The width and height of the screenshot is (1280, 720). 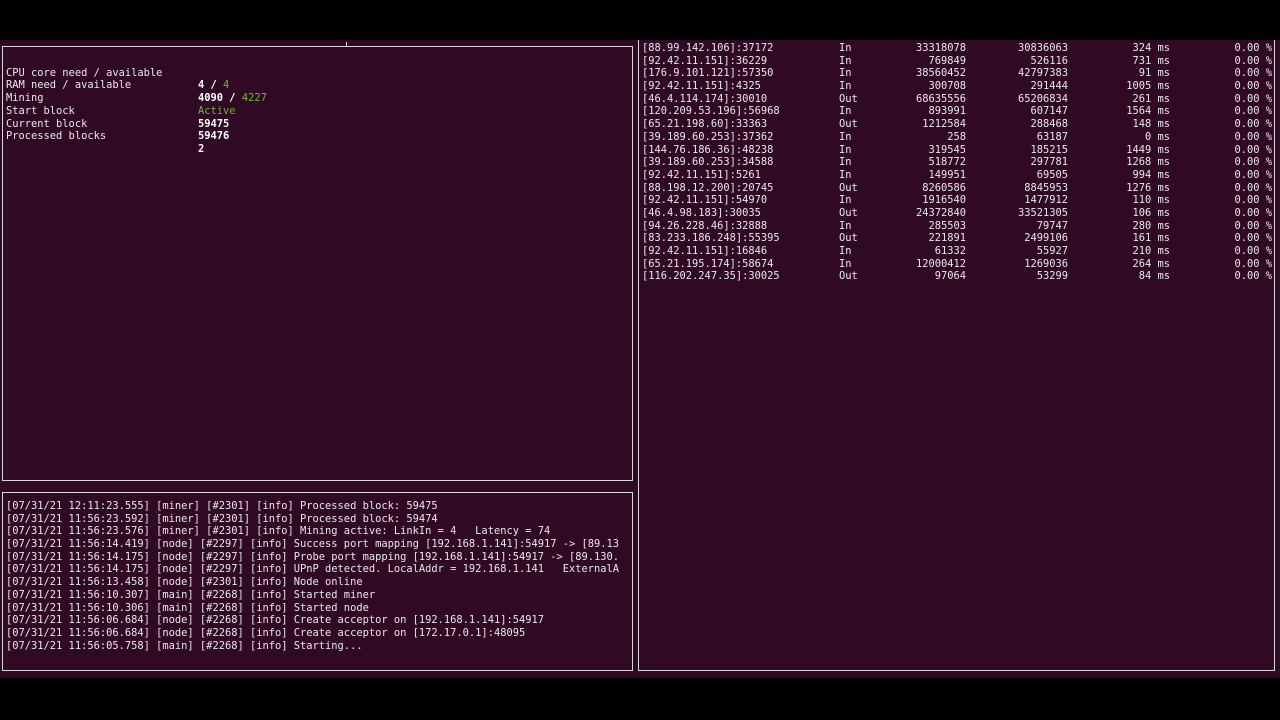 What do you see at coordinates (1151, 48) in the screenshot?
I see `peer-latency: 324 ms` at bounding box center [1151, 48].